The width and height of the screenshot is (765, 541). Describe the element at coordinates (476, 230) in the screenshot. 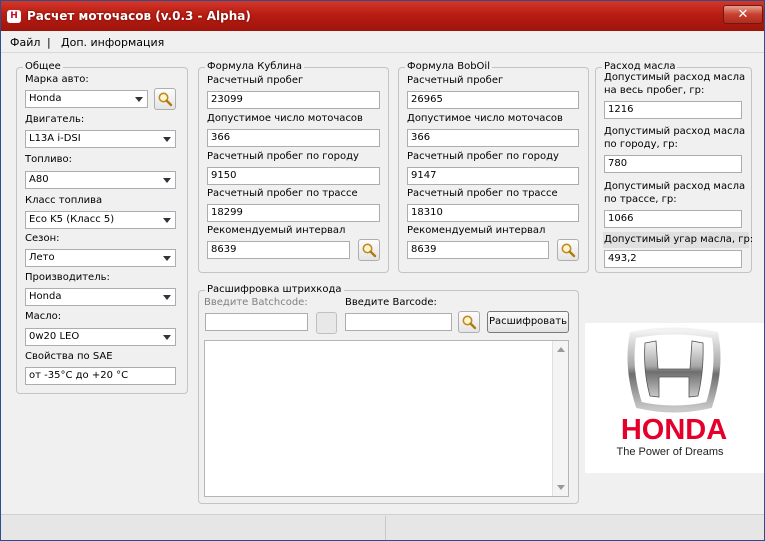

I see `boboil-interval-label: Рекомендуемый интервал` at that location.